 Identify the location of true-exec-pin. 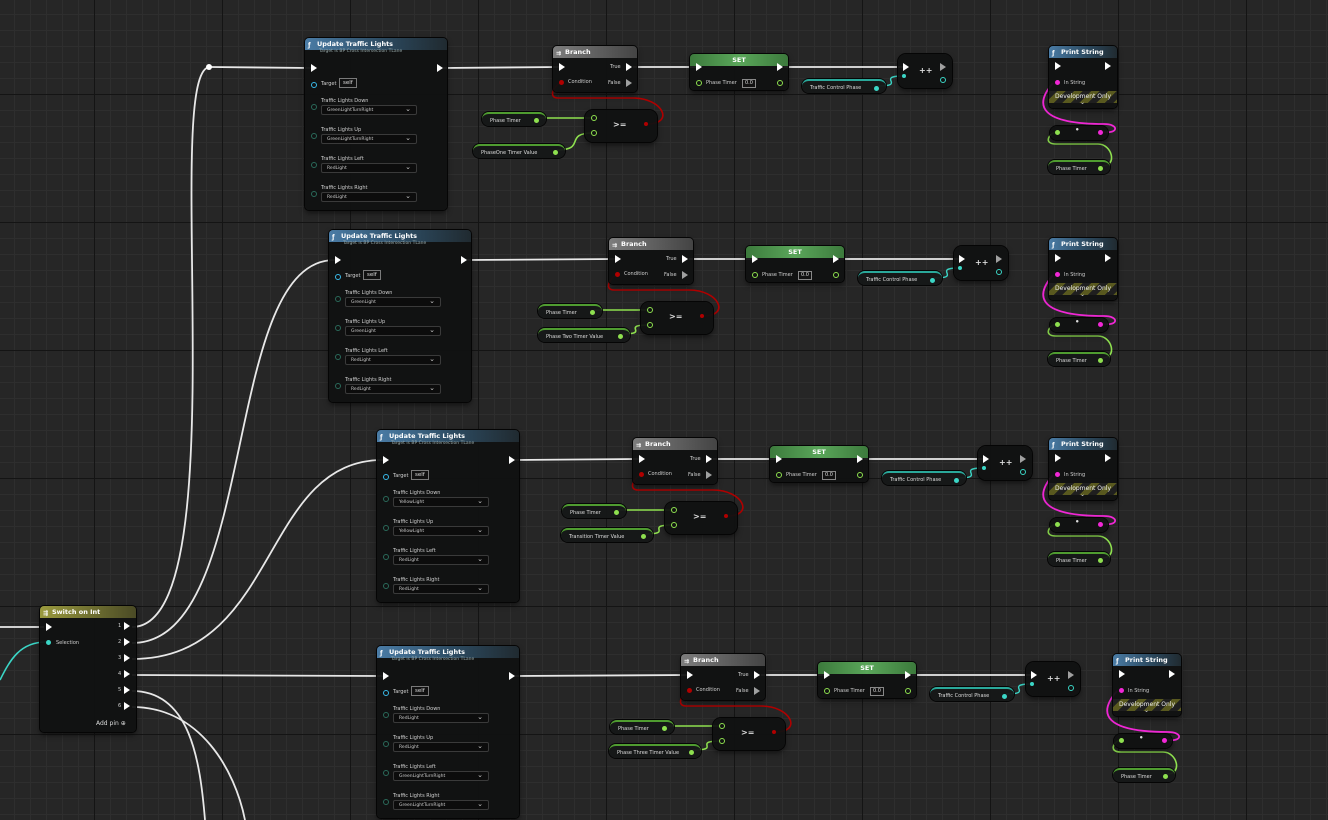
(757, 675).